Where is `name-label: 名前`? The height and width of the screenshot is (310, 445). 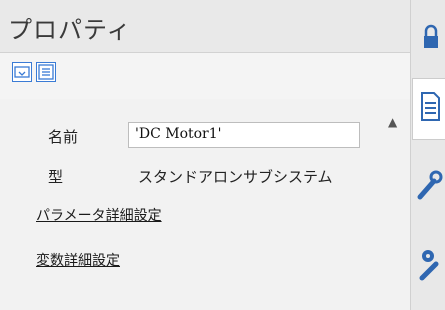
name-label: 名前 is located at coordinates (63, 137).